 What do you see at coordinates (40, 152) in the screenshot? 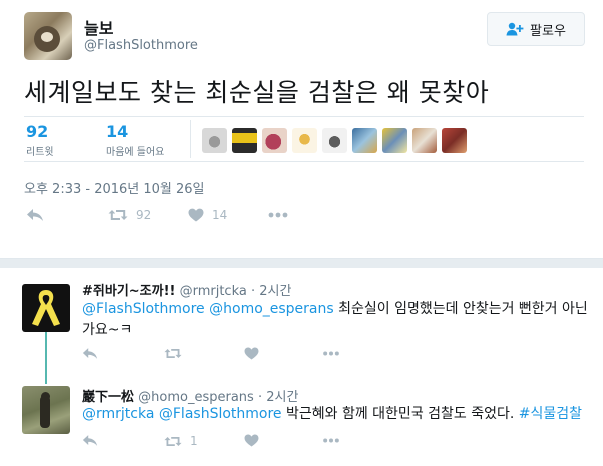
I see `retweets-label: 리트윗` at bounding box center [40, 152].